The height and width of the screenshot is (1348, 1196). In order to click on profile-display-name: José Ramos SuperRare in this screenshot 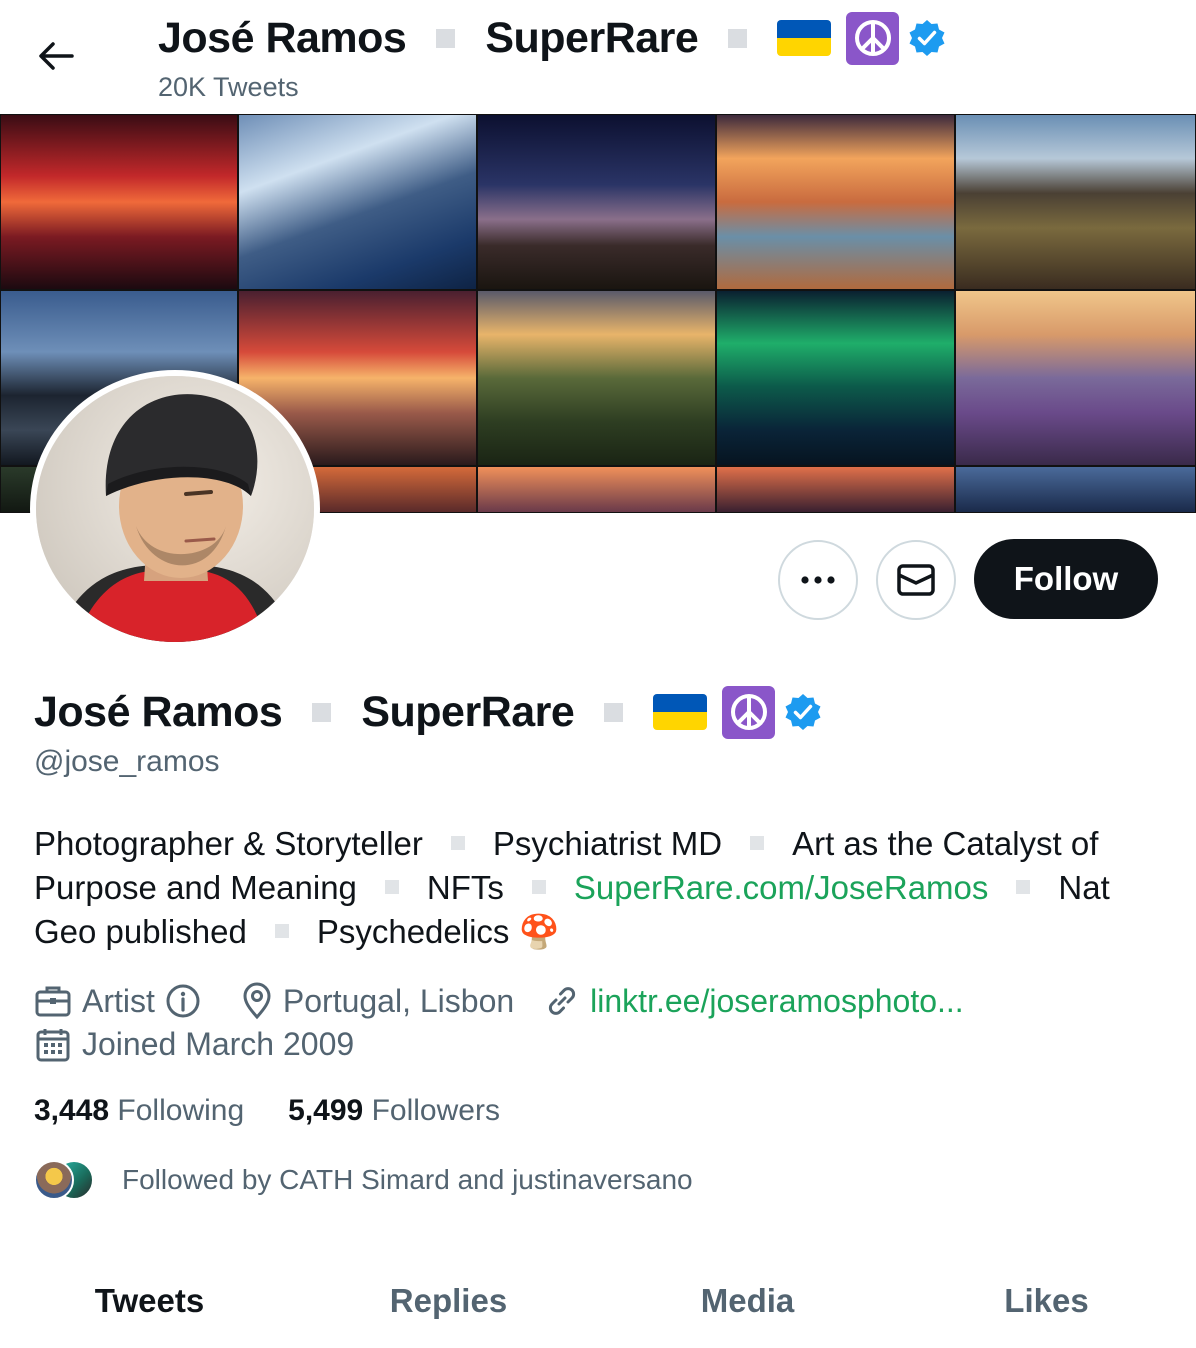, I will do `click(428, 712)`.